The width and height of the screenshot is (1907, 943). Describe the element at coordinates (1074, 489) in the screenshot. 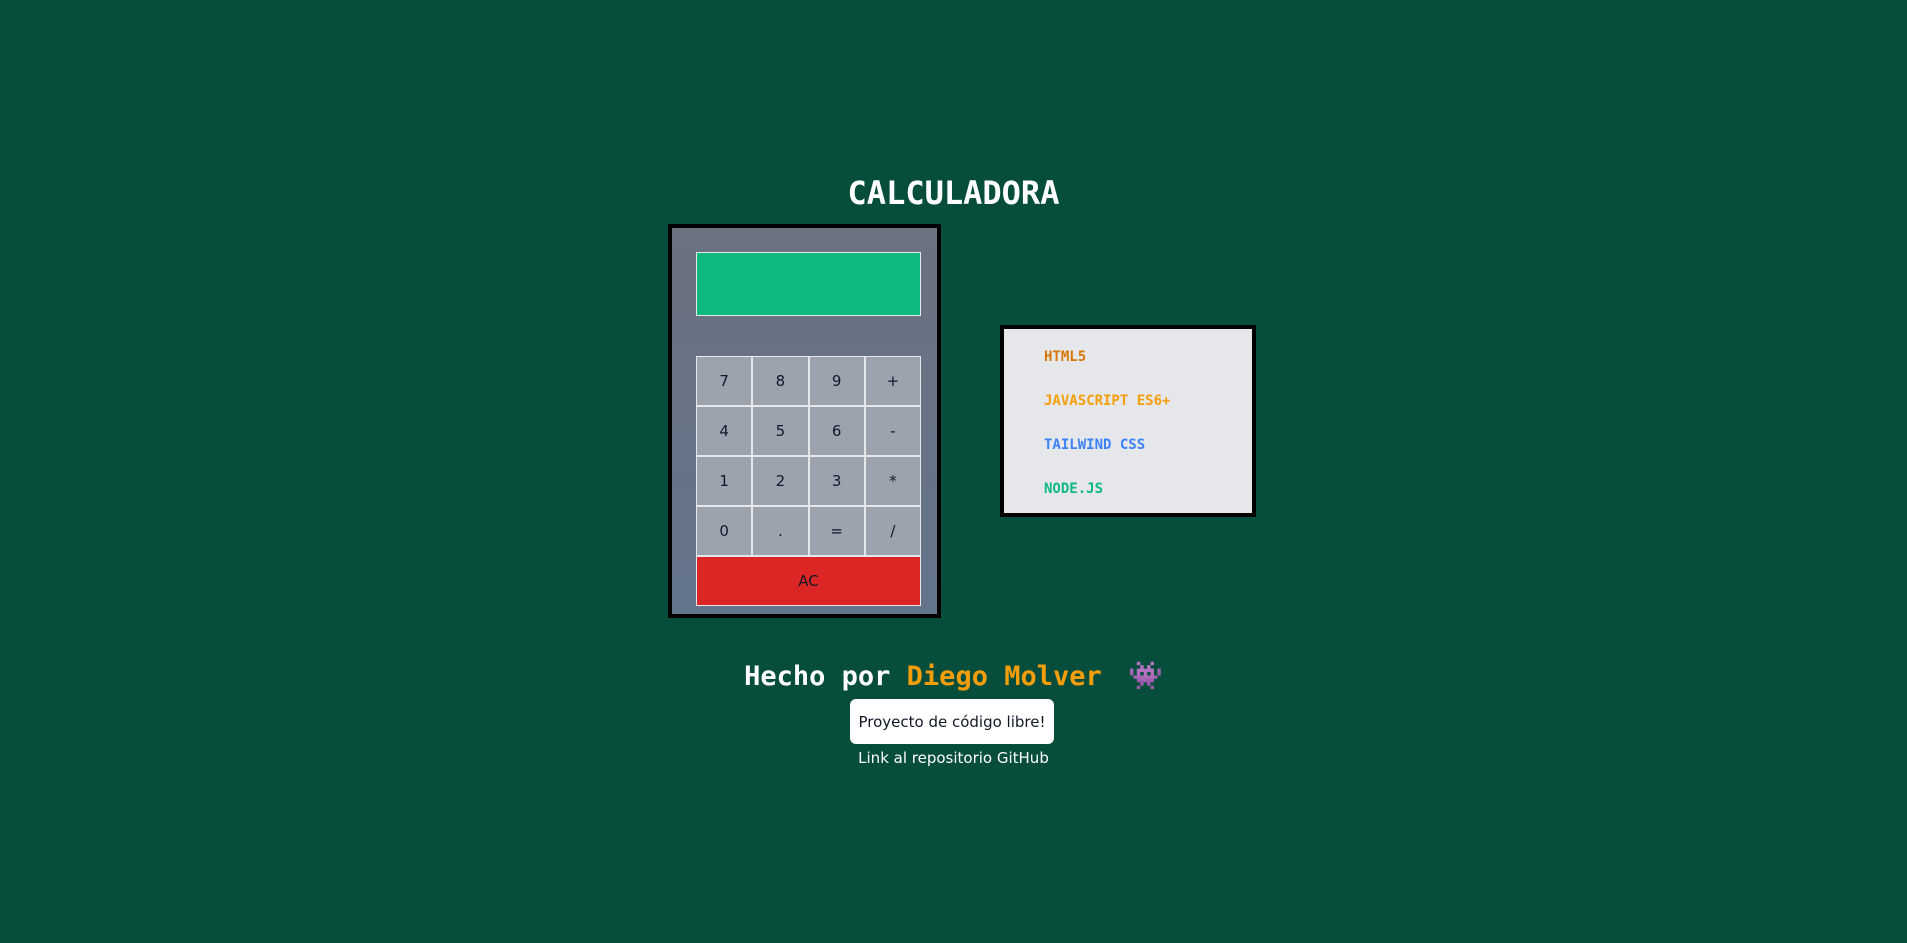

I see `tech-item-nodejs: NODE.JS` at that location.